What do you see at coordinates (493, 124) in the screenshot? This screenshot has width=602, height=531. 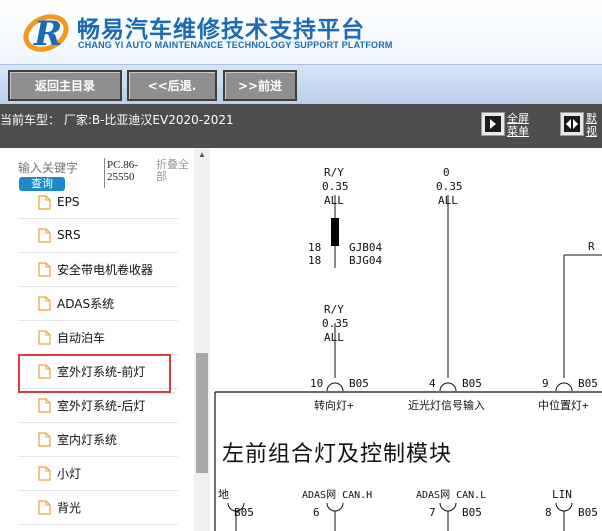 I see `fullscreen-icon` at bounding box center [493, 124].